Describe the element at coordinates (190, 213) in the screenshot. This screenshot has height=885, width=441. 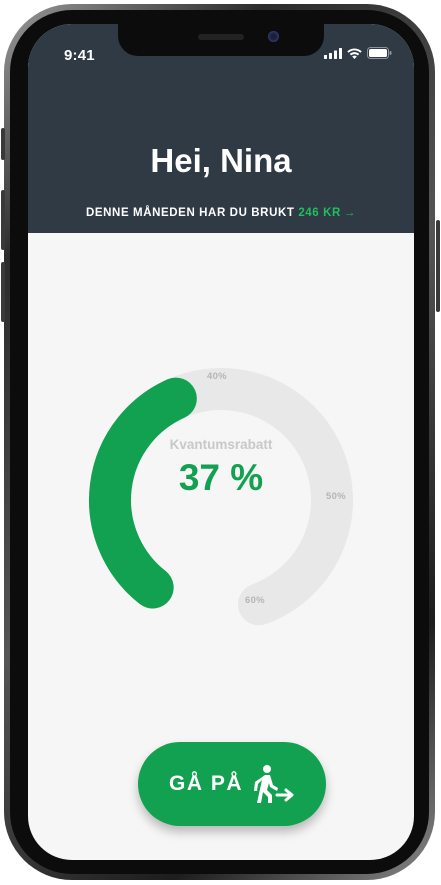
I see `monthly-spend-label: DENNE MÅNEDEN HAR DU BRUKT` at that location.